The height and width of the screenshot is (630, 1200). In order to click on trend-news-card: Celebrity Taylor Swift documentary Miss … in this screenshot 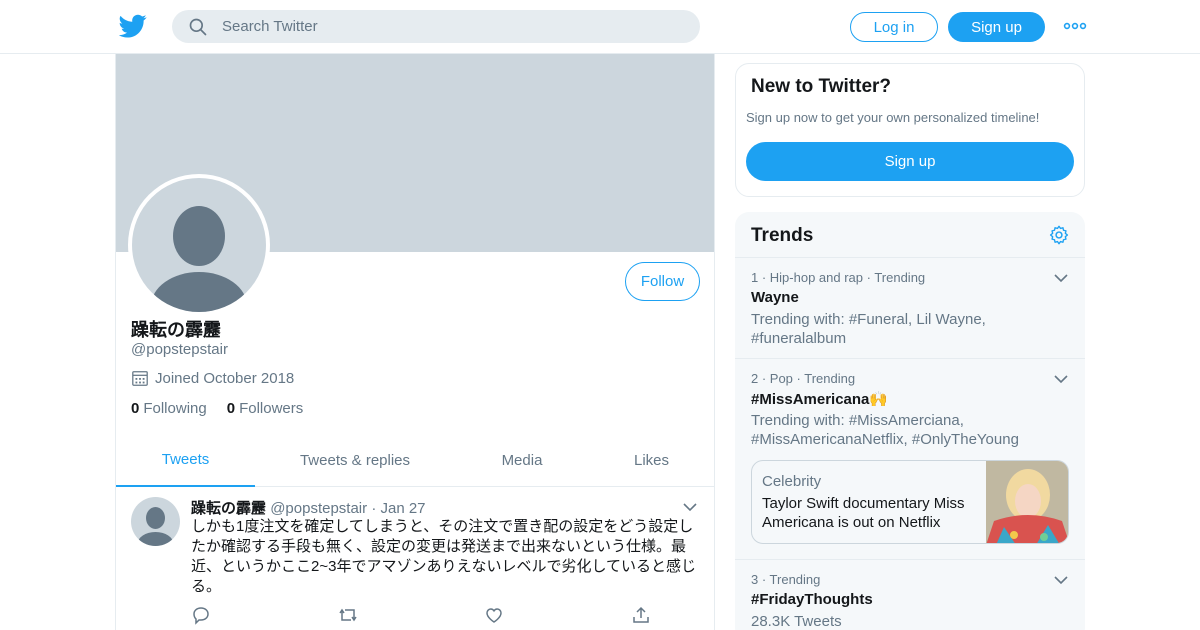, I will do `click(910, 502)`.